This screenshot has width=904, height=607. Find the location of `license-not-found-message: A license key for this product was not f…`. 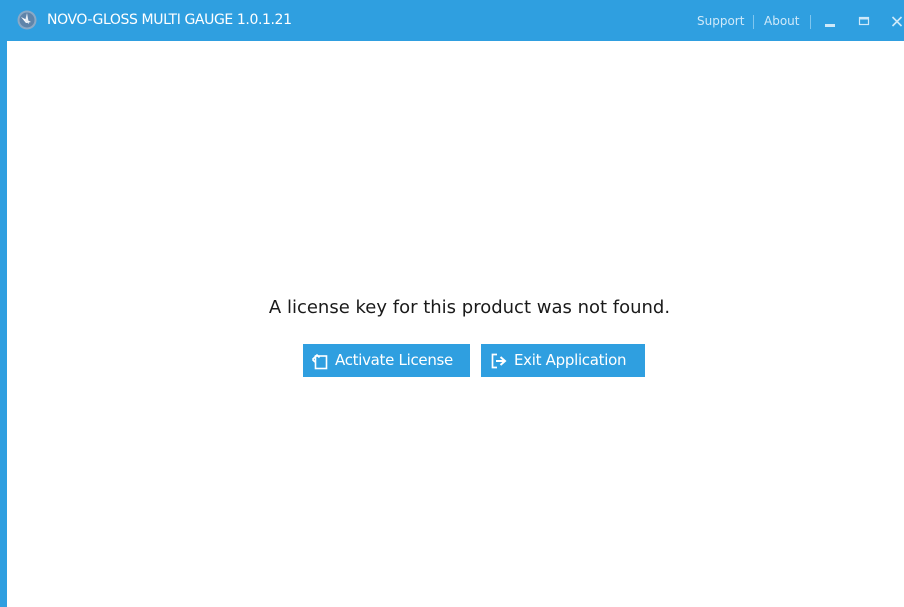

license-not-found-message: A license key for this product was not f… is located at coordinates (469, 307).